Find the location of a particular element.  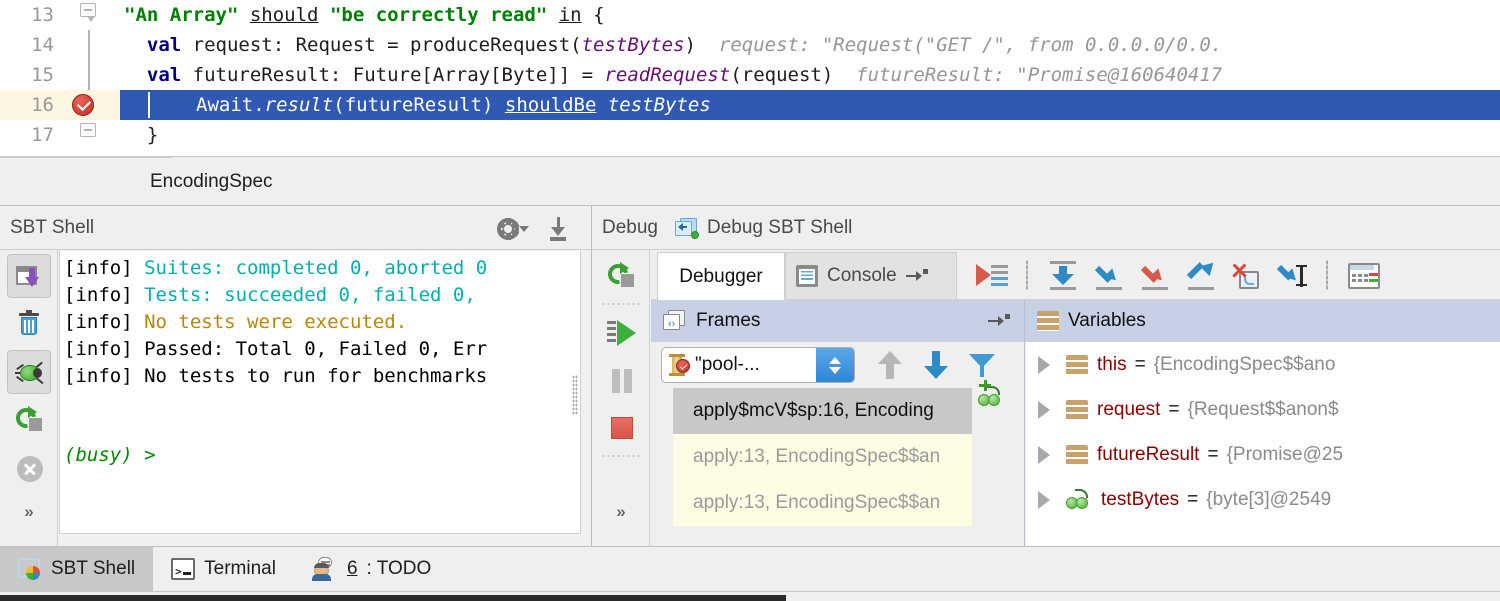

arrow-down-icon is located at coordinates (936, 365).